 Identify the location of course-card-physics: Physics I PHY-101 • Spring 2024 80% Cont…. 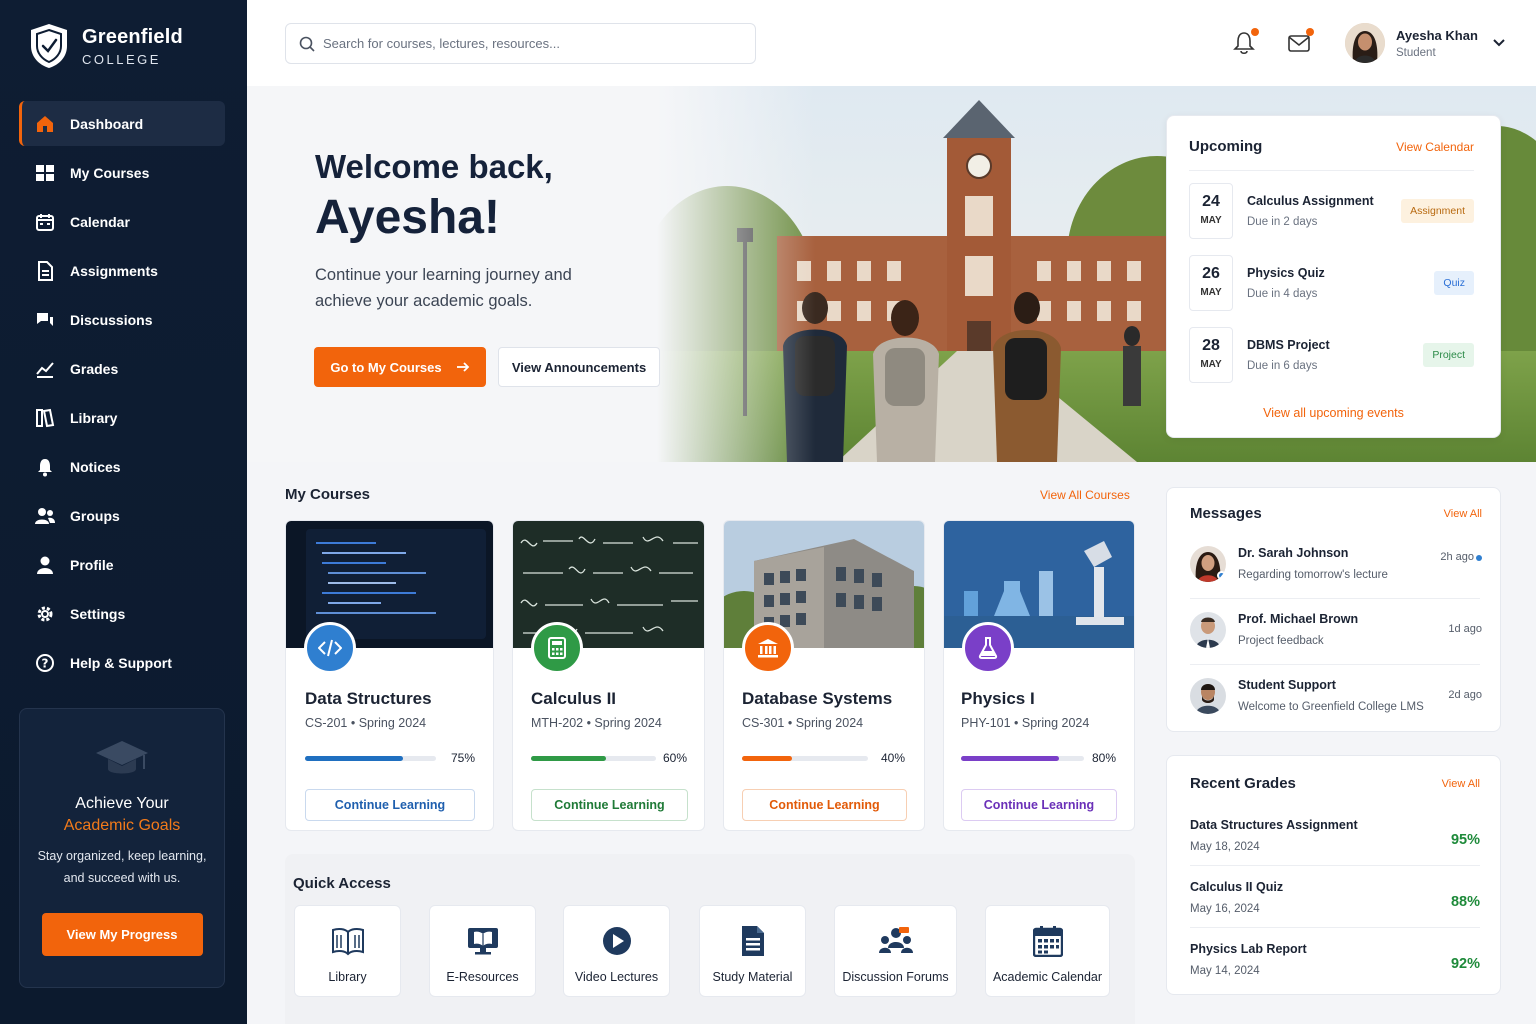
(1039, 675).